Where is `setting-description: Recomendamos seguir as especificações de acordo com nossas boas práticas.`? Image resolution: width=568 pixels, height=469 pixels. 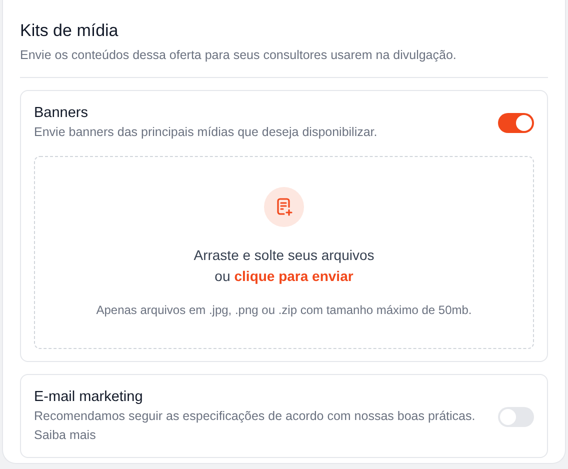
setting-description: Recomendamos seguir as especificações de acordo com nossas boas práticas. is located at coordinates (255, 417).